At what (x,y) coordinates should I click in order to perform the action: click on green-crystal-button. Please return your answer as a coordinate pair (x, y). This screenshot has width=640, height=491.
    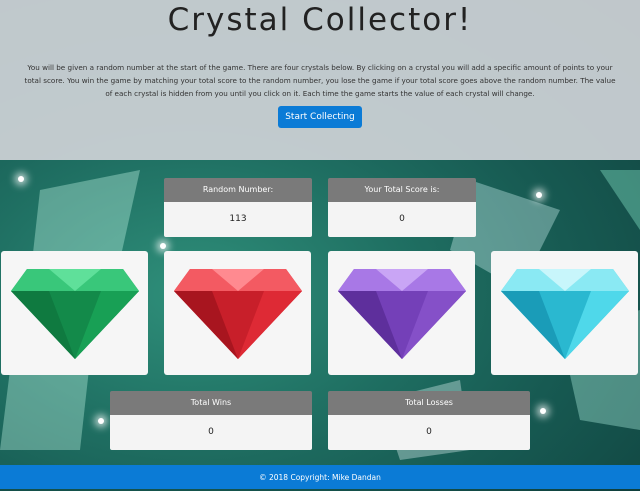
    Looking at the image, I should click on (74, 313).